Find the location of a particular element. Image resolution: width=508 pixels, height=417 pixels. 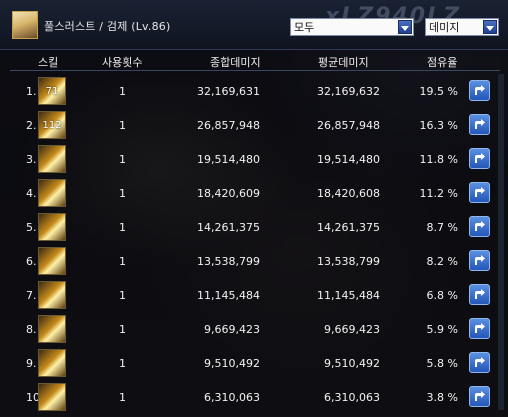

row-avg-damage: 32,169,632 is located at coordinates (348, 91).